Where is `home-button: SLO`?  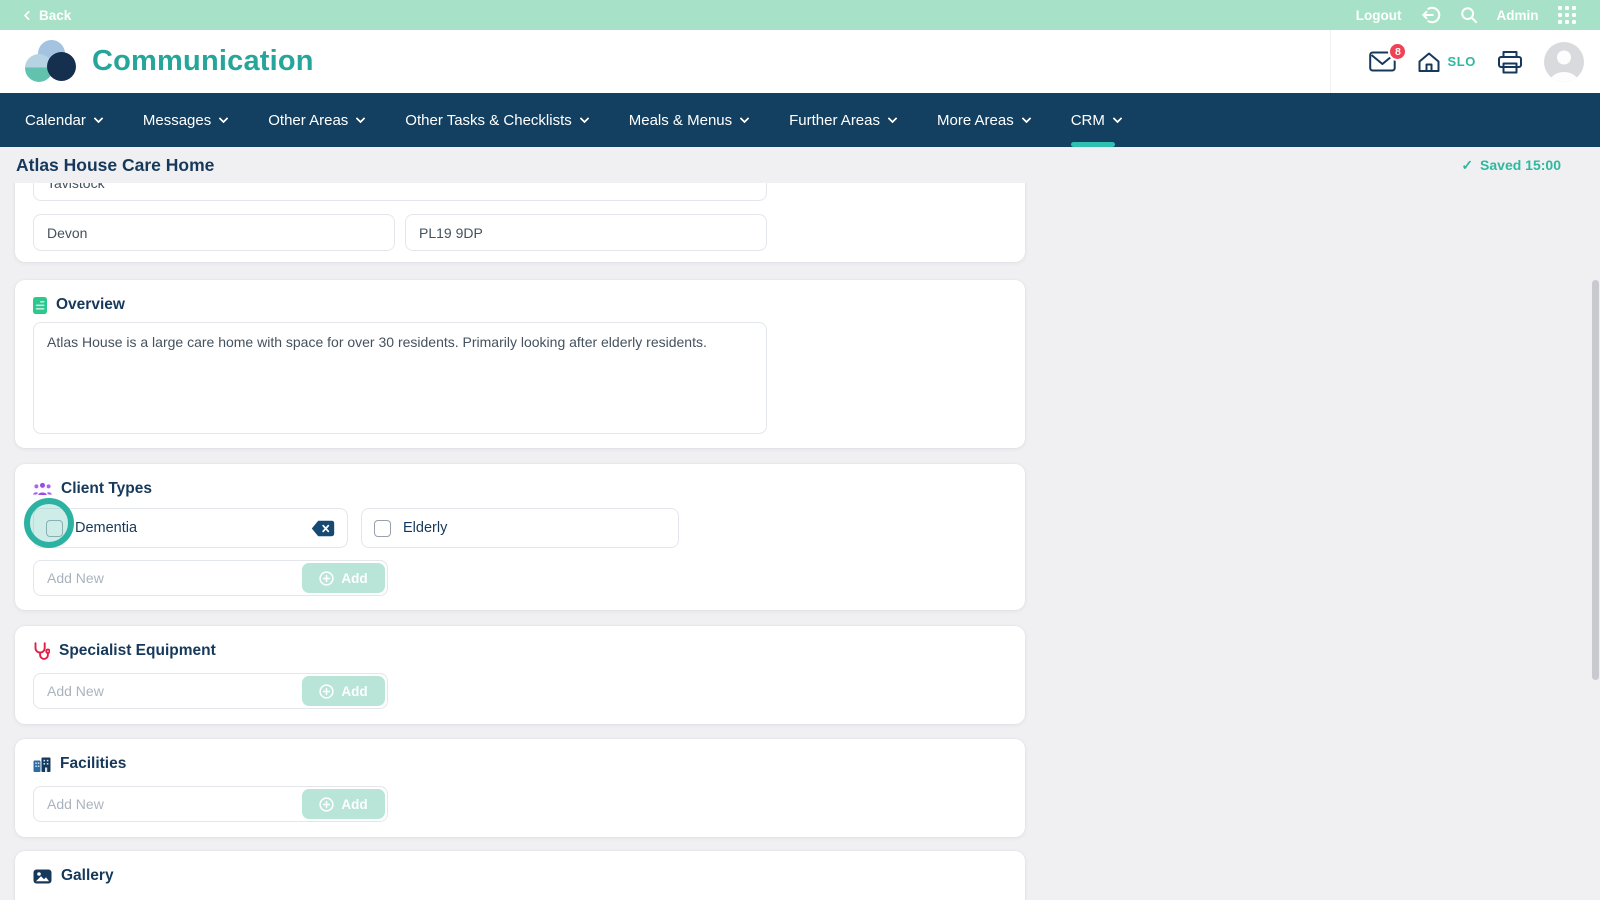 home-button: SLO is located at coordinates (1446, 62).